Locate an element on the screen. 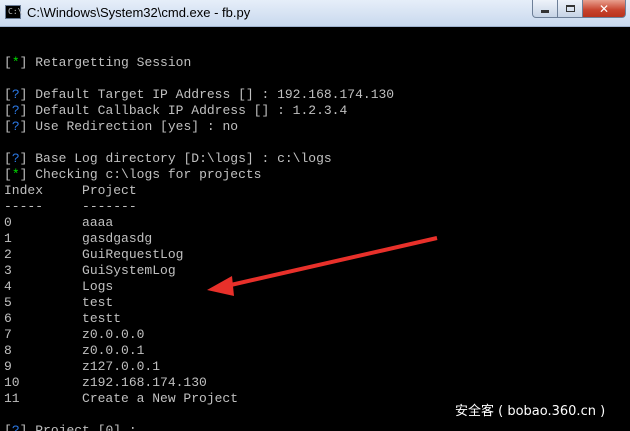  watermark: 安全客 ( bobao.360.cn ) is located at coordinates (530, 411).